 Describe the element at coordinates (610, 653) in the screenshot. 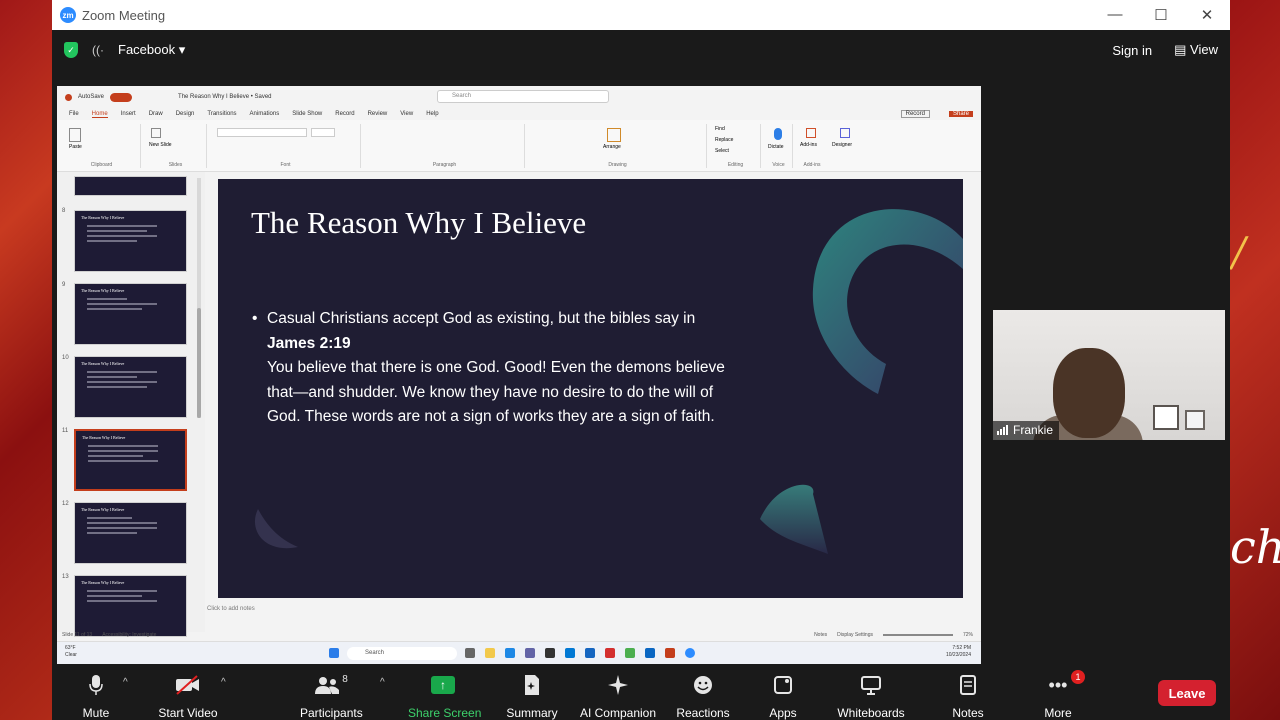

I see `app-icon` at that location.